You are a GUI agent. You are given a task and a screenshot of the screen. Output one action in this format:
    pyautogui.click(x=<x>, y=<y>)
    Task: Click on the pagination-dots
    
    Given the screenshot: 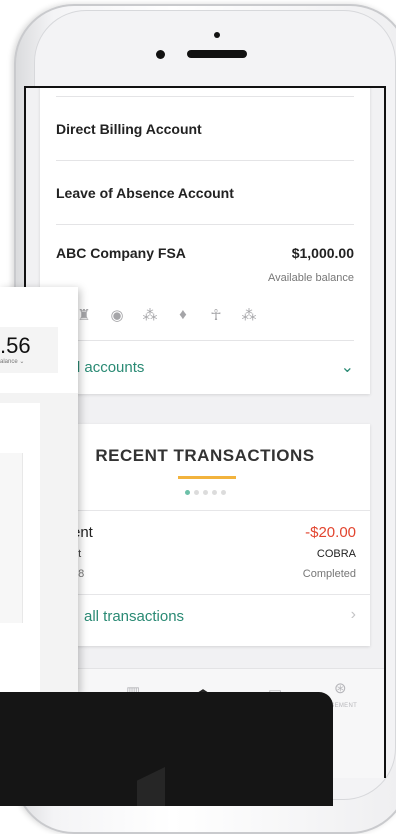 What is the action you would take?
    pyautogui.click(x=205, y=492)
    